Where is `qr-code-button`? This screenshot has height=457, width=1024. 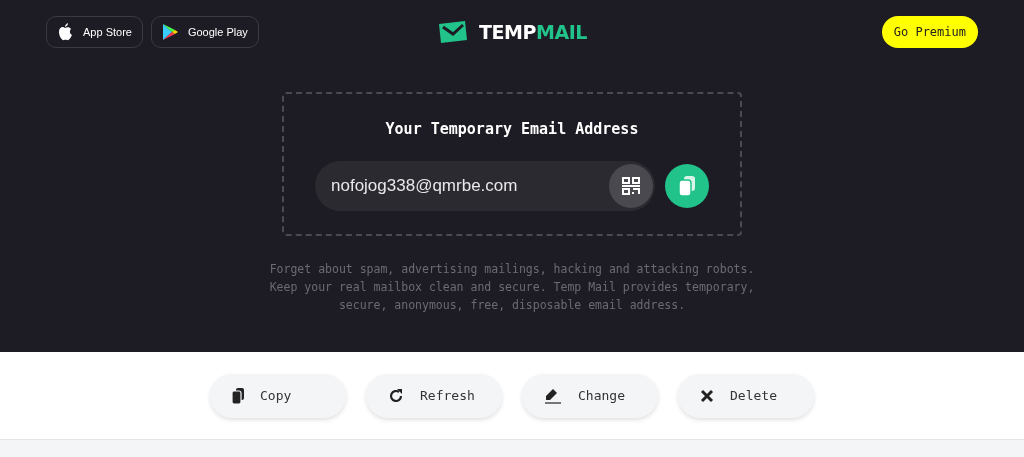 qr-code-button is located at coordinates (631, 185).